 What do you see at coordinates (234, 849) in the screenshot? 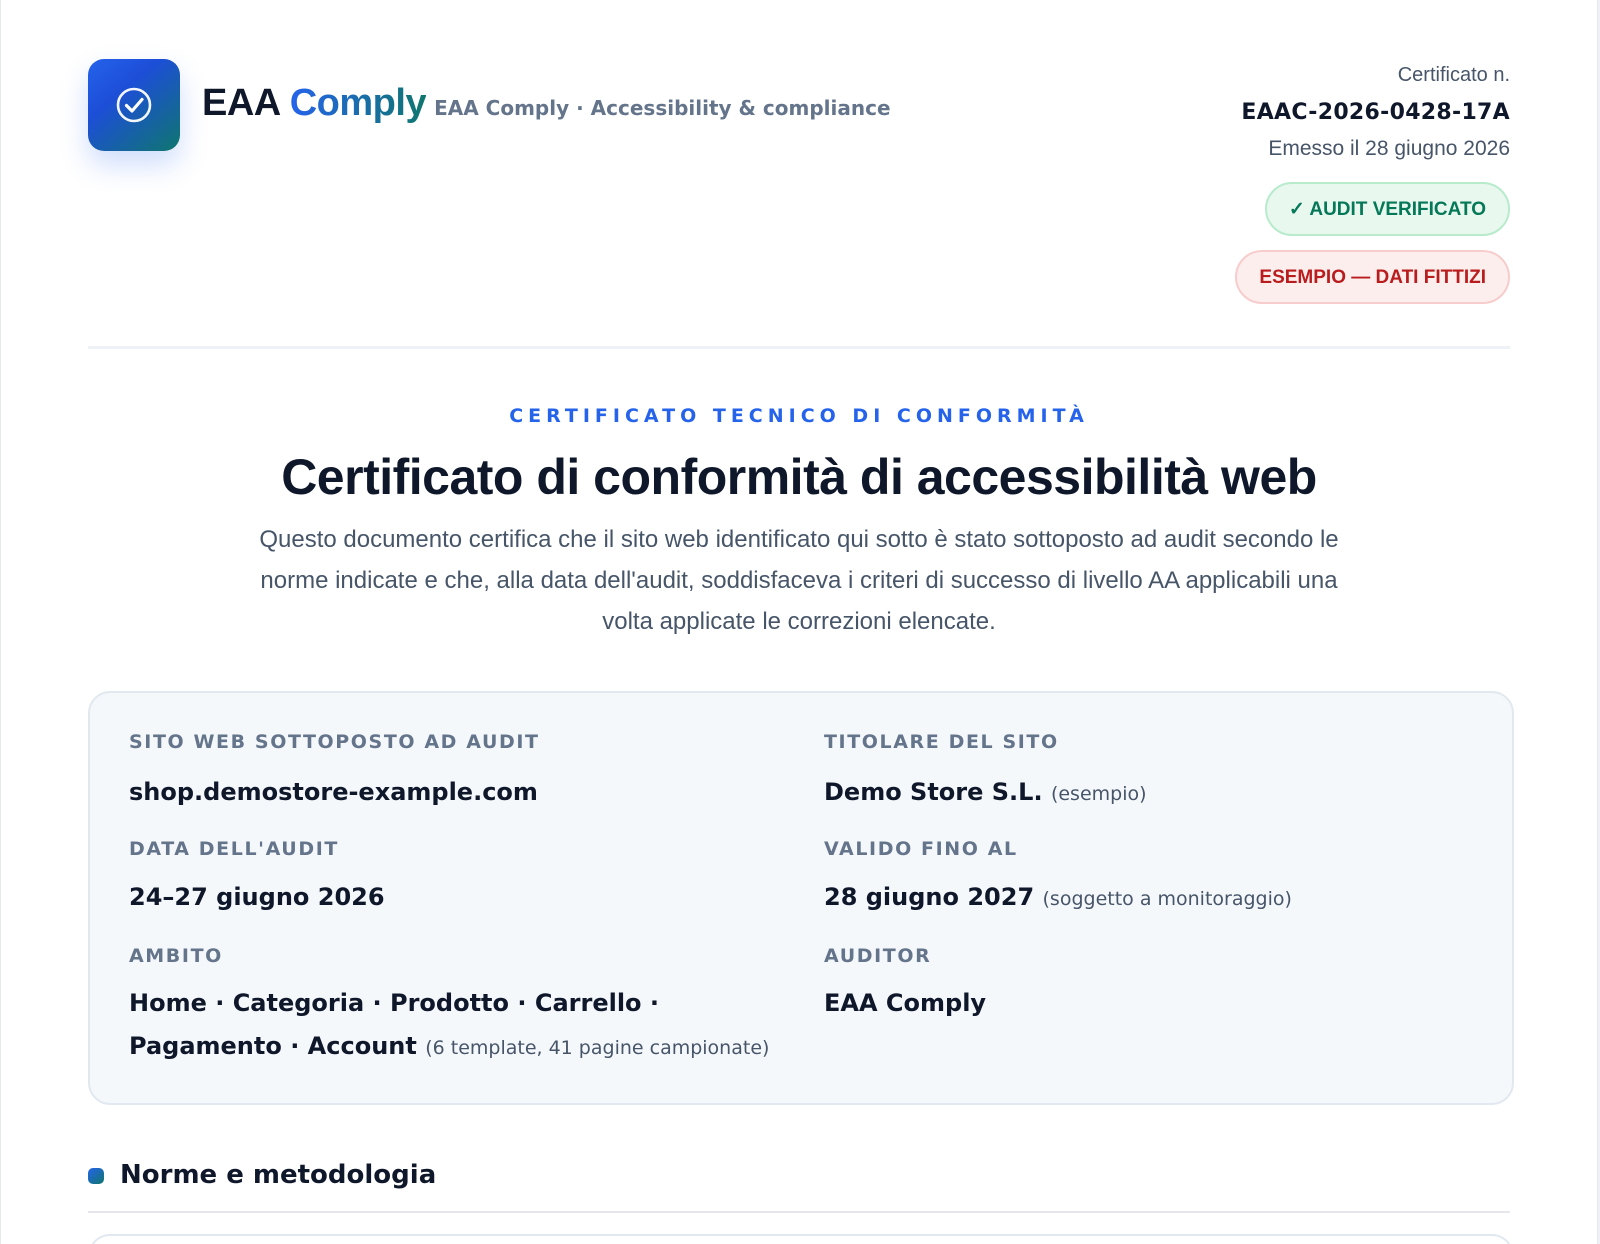
I see `audit-date-label: DATA DELL'AUDIT` at bounding box center [234, 849].